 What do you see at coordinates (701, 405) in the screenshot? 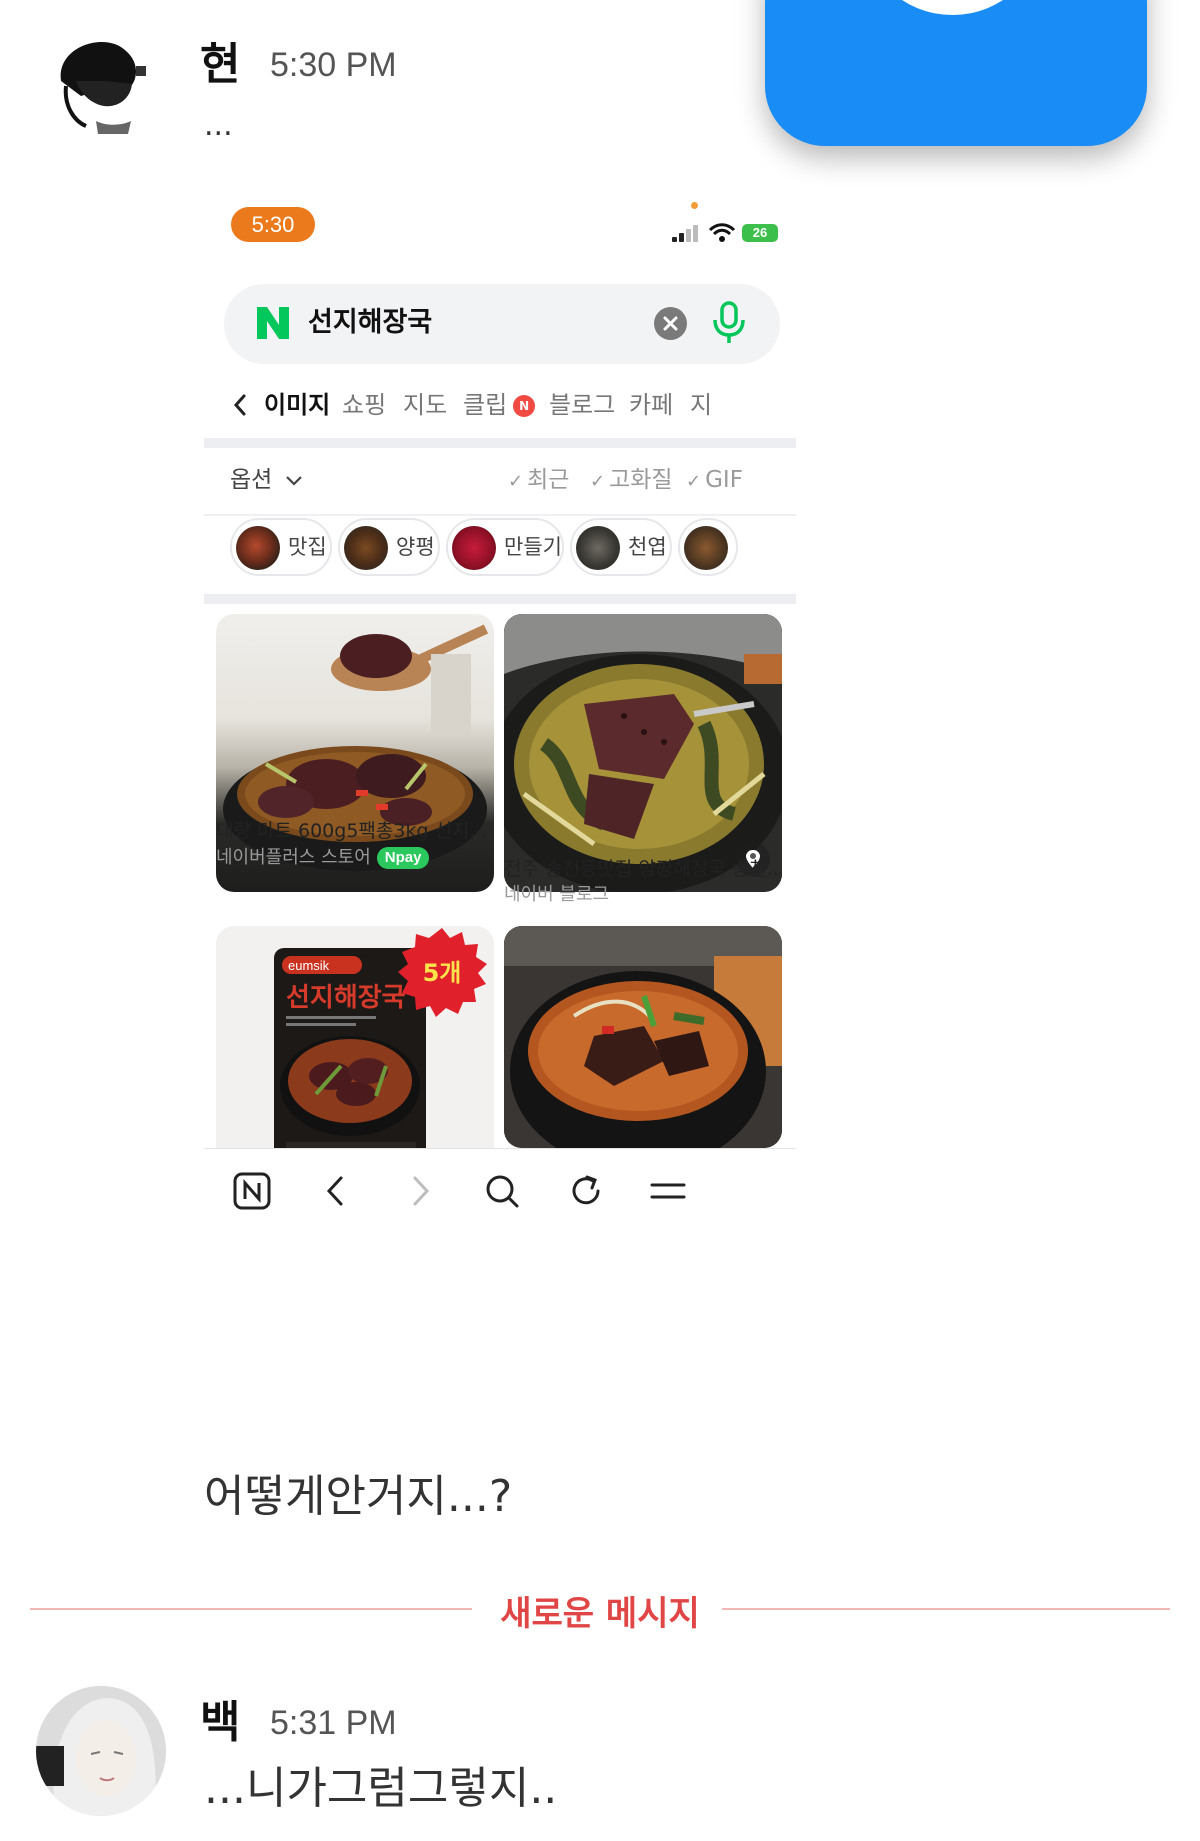
I see `tab-more: 지` at bounding box center [701, 405].